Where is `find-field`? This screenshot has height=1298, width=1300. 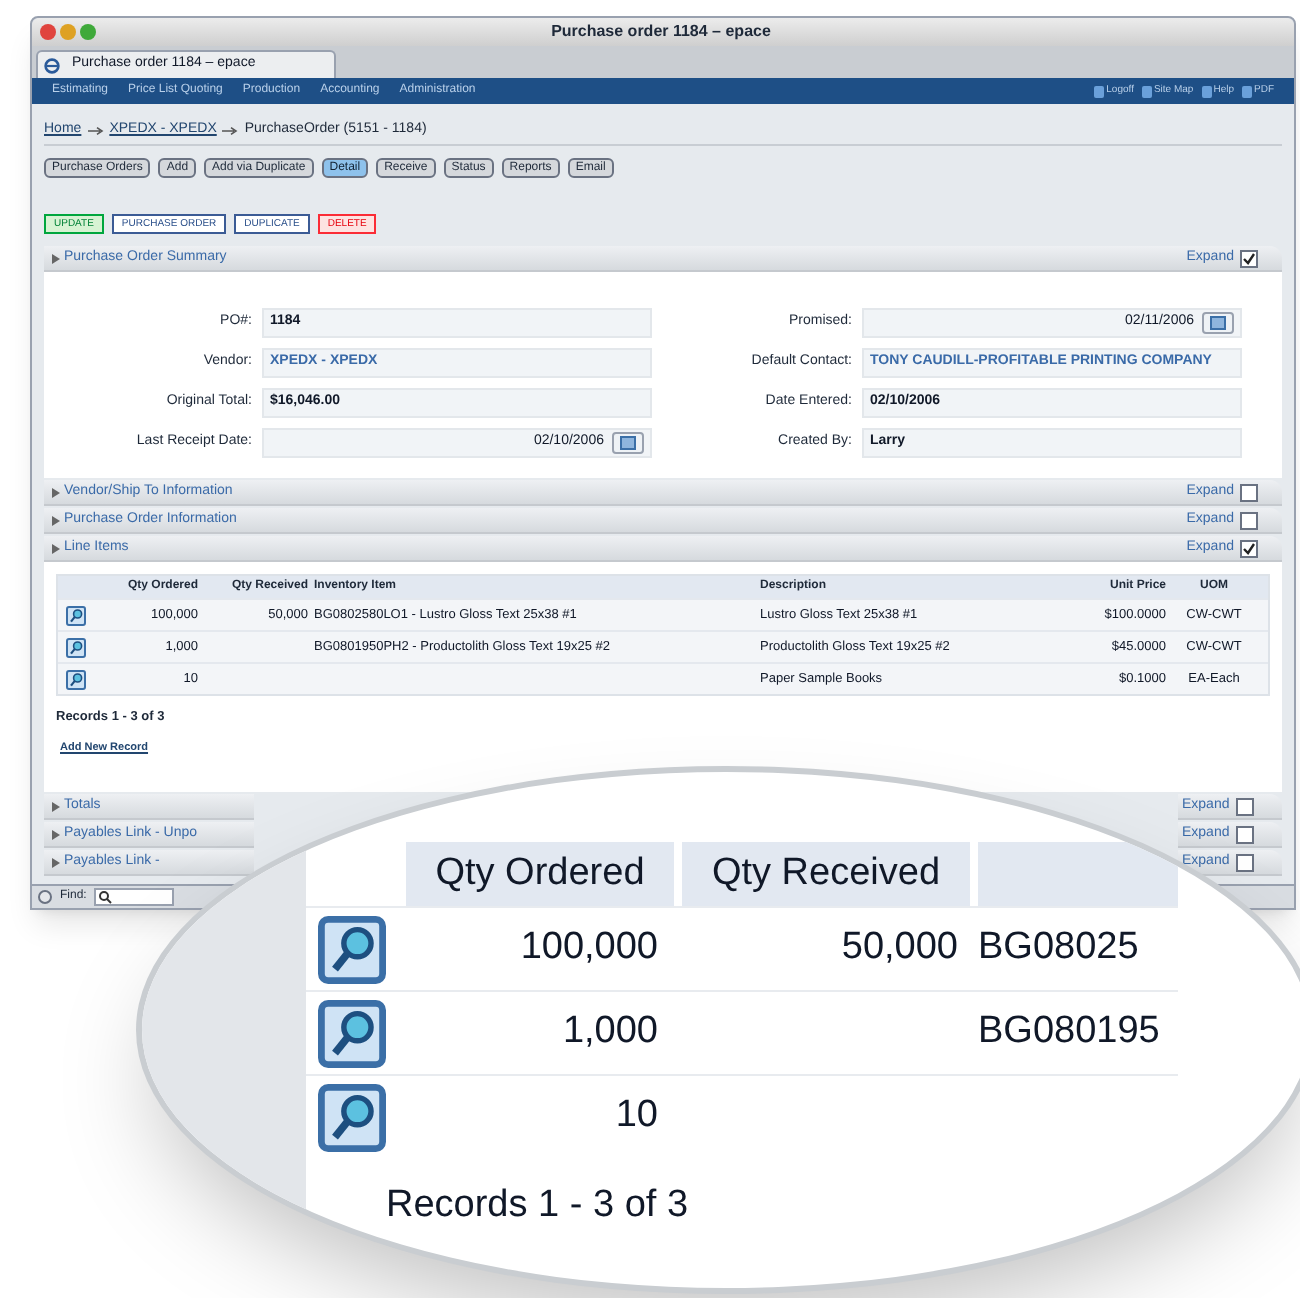
find-field is located at coordinates (134, 897).